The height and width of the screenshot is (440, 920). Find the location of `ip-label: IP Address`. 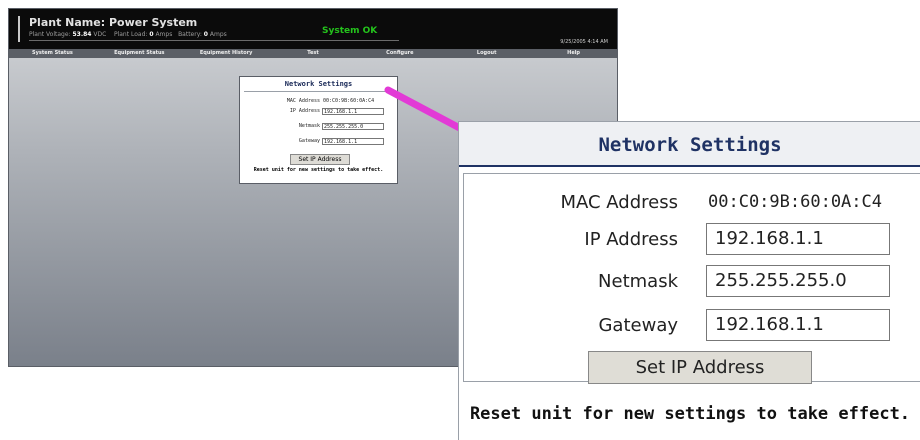

ip-label: IP Address is located at coordinates (631, 239).